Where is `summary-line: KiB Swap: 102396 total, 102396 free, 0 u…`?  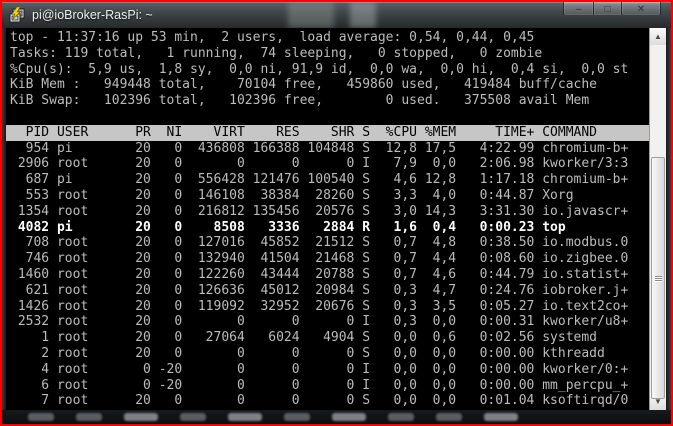 summary-line: KiB Swap: 102396 total, 102396 free, 0 u… is located at coordinates (300, 101).